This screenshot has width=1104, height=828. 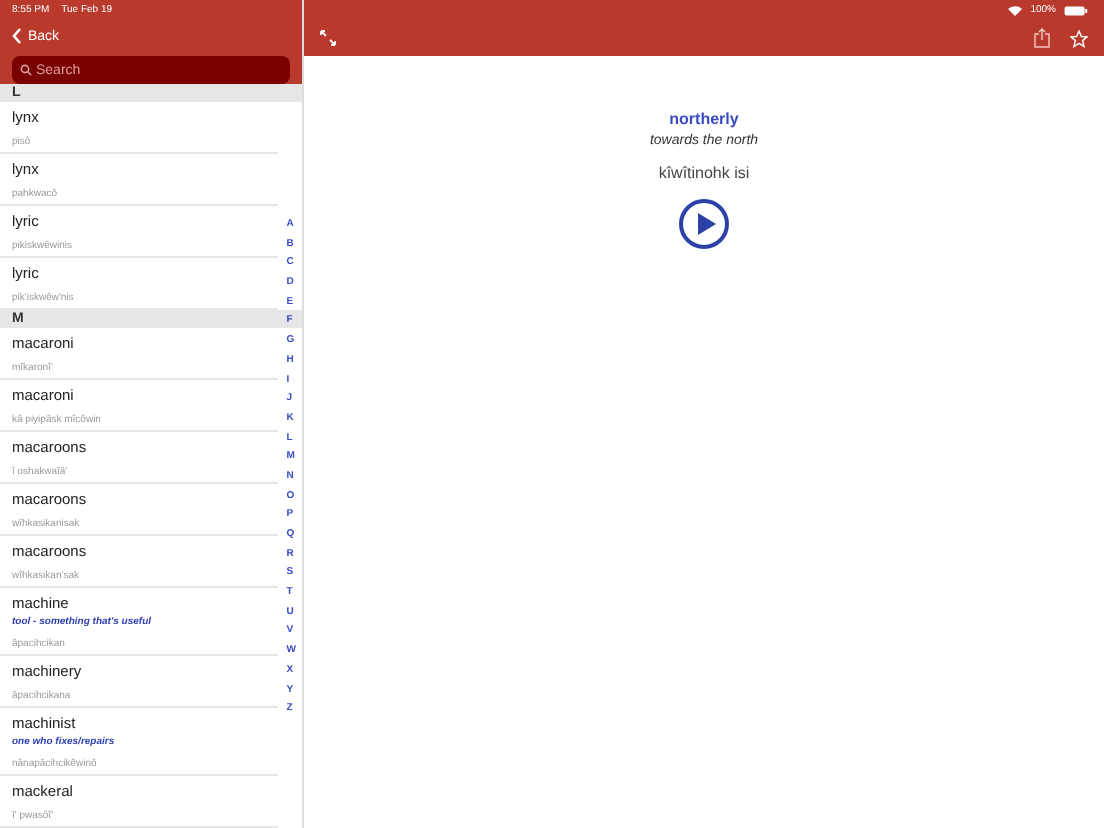 What do you see at coordinates (704, 173) in the screenshot?
I see `translation: kîwîtinohk isi` at bounding box center [704, 173].